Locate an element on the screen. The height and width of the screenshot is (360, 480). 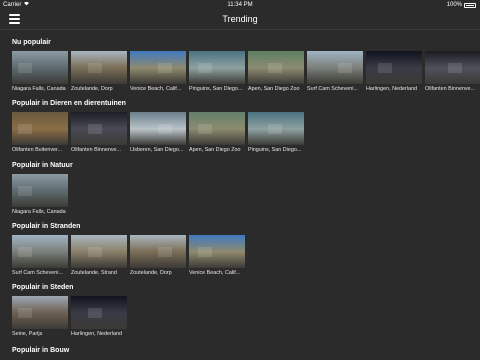
webcam-caption: Seine, Parijs is located at coordinates (27, 334).